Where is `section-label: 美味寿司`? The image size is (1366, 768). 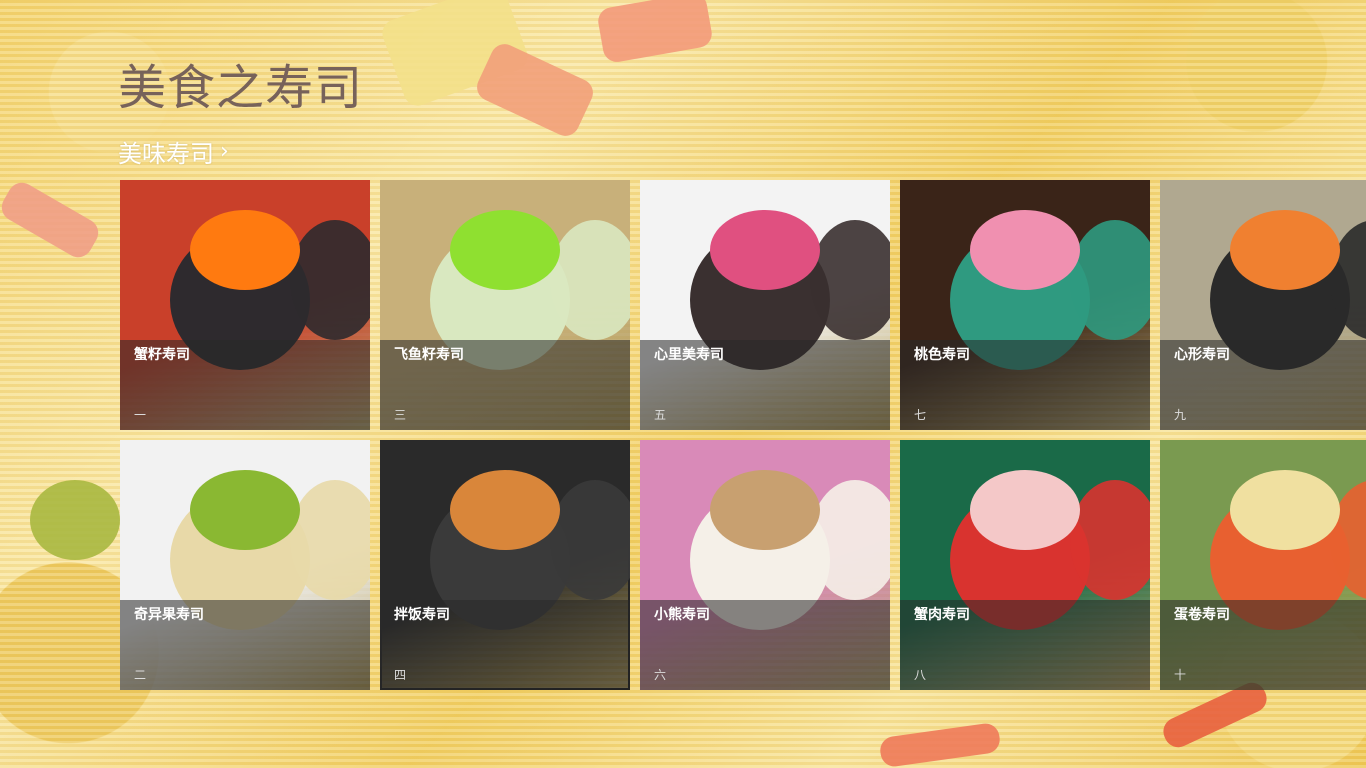 section-label: 美味寿司 is located at coordinates (166, 154).